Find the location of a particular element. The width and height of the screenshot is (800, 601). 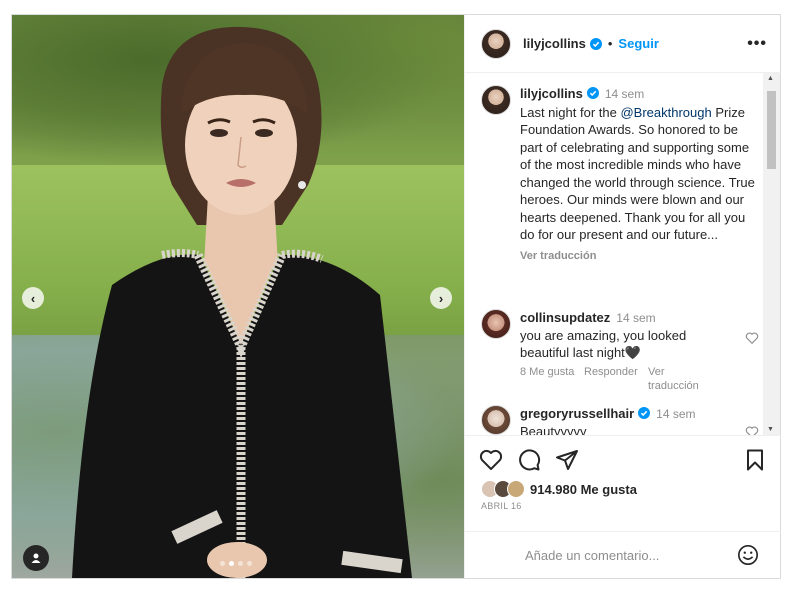

tagged-users-button is located at coordinates (36, 558).